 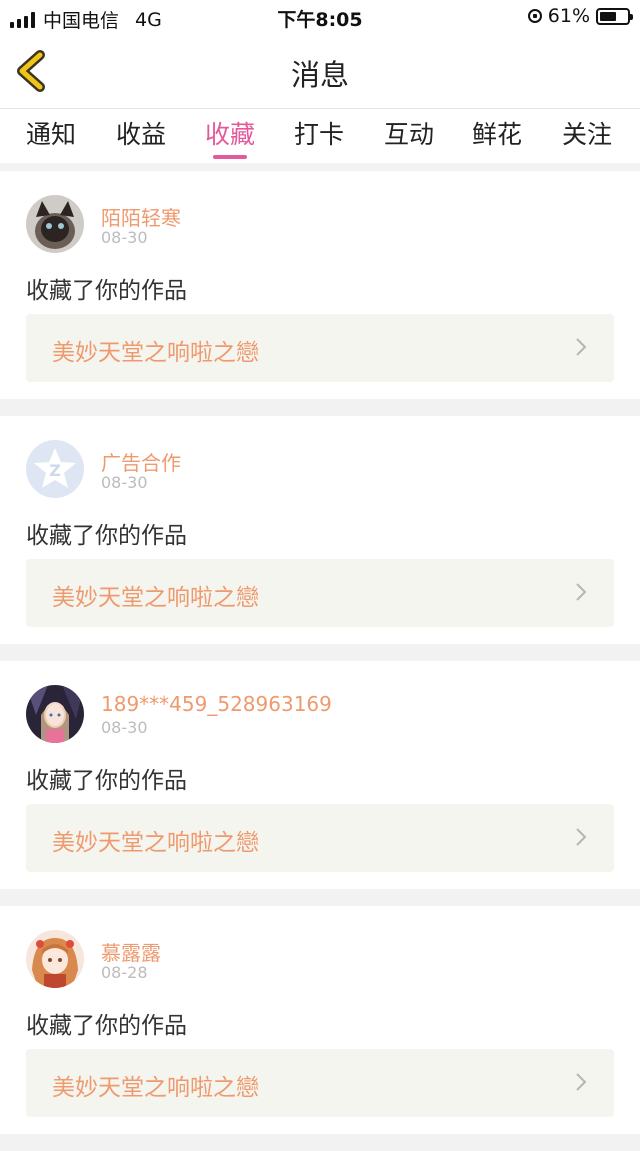 I want to click on tab-interact: 互动, so click(x=409, y=133).